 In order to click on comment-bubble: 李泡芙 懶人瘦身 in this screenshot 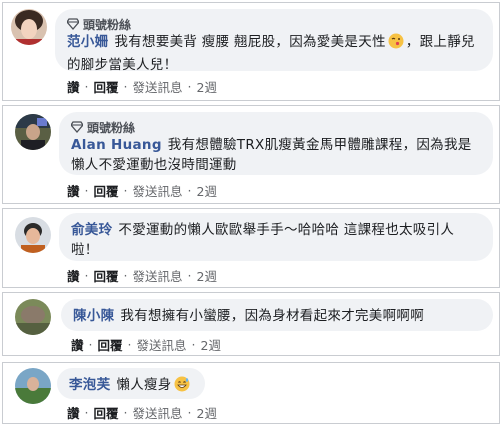, I will do `click(131, 383)`.